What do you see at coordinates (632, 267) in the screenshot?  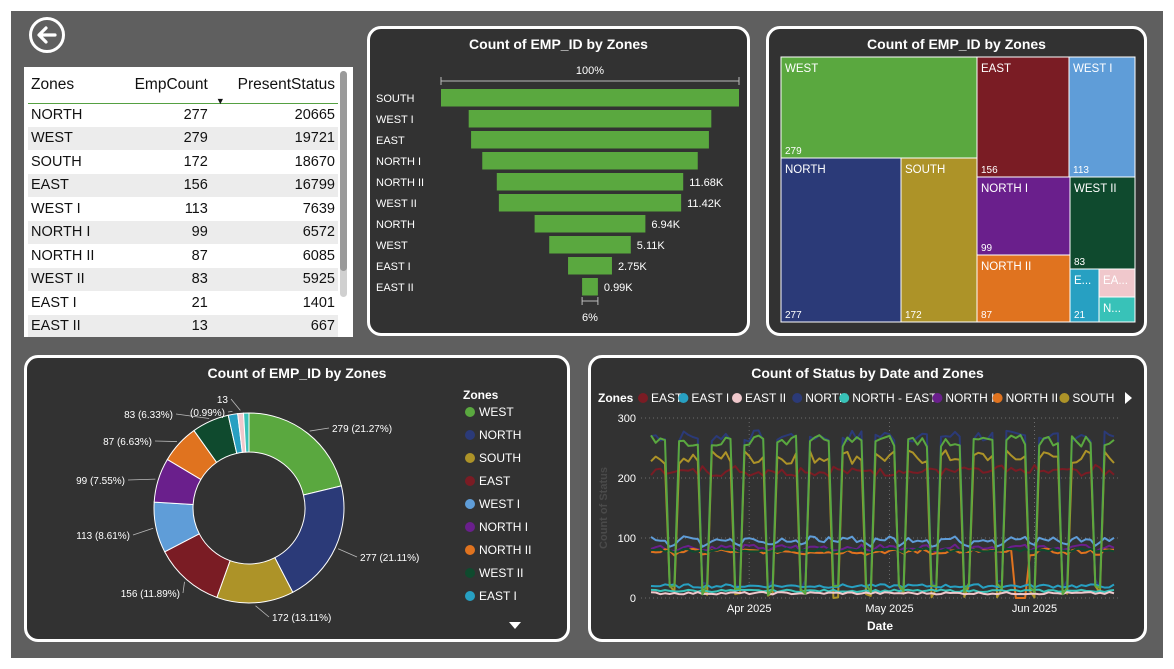 I see `funnel-value-label: 2.75K` at bounding box center [632, 267].